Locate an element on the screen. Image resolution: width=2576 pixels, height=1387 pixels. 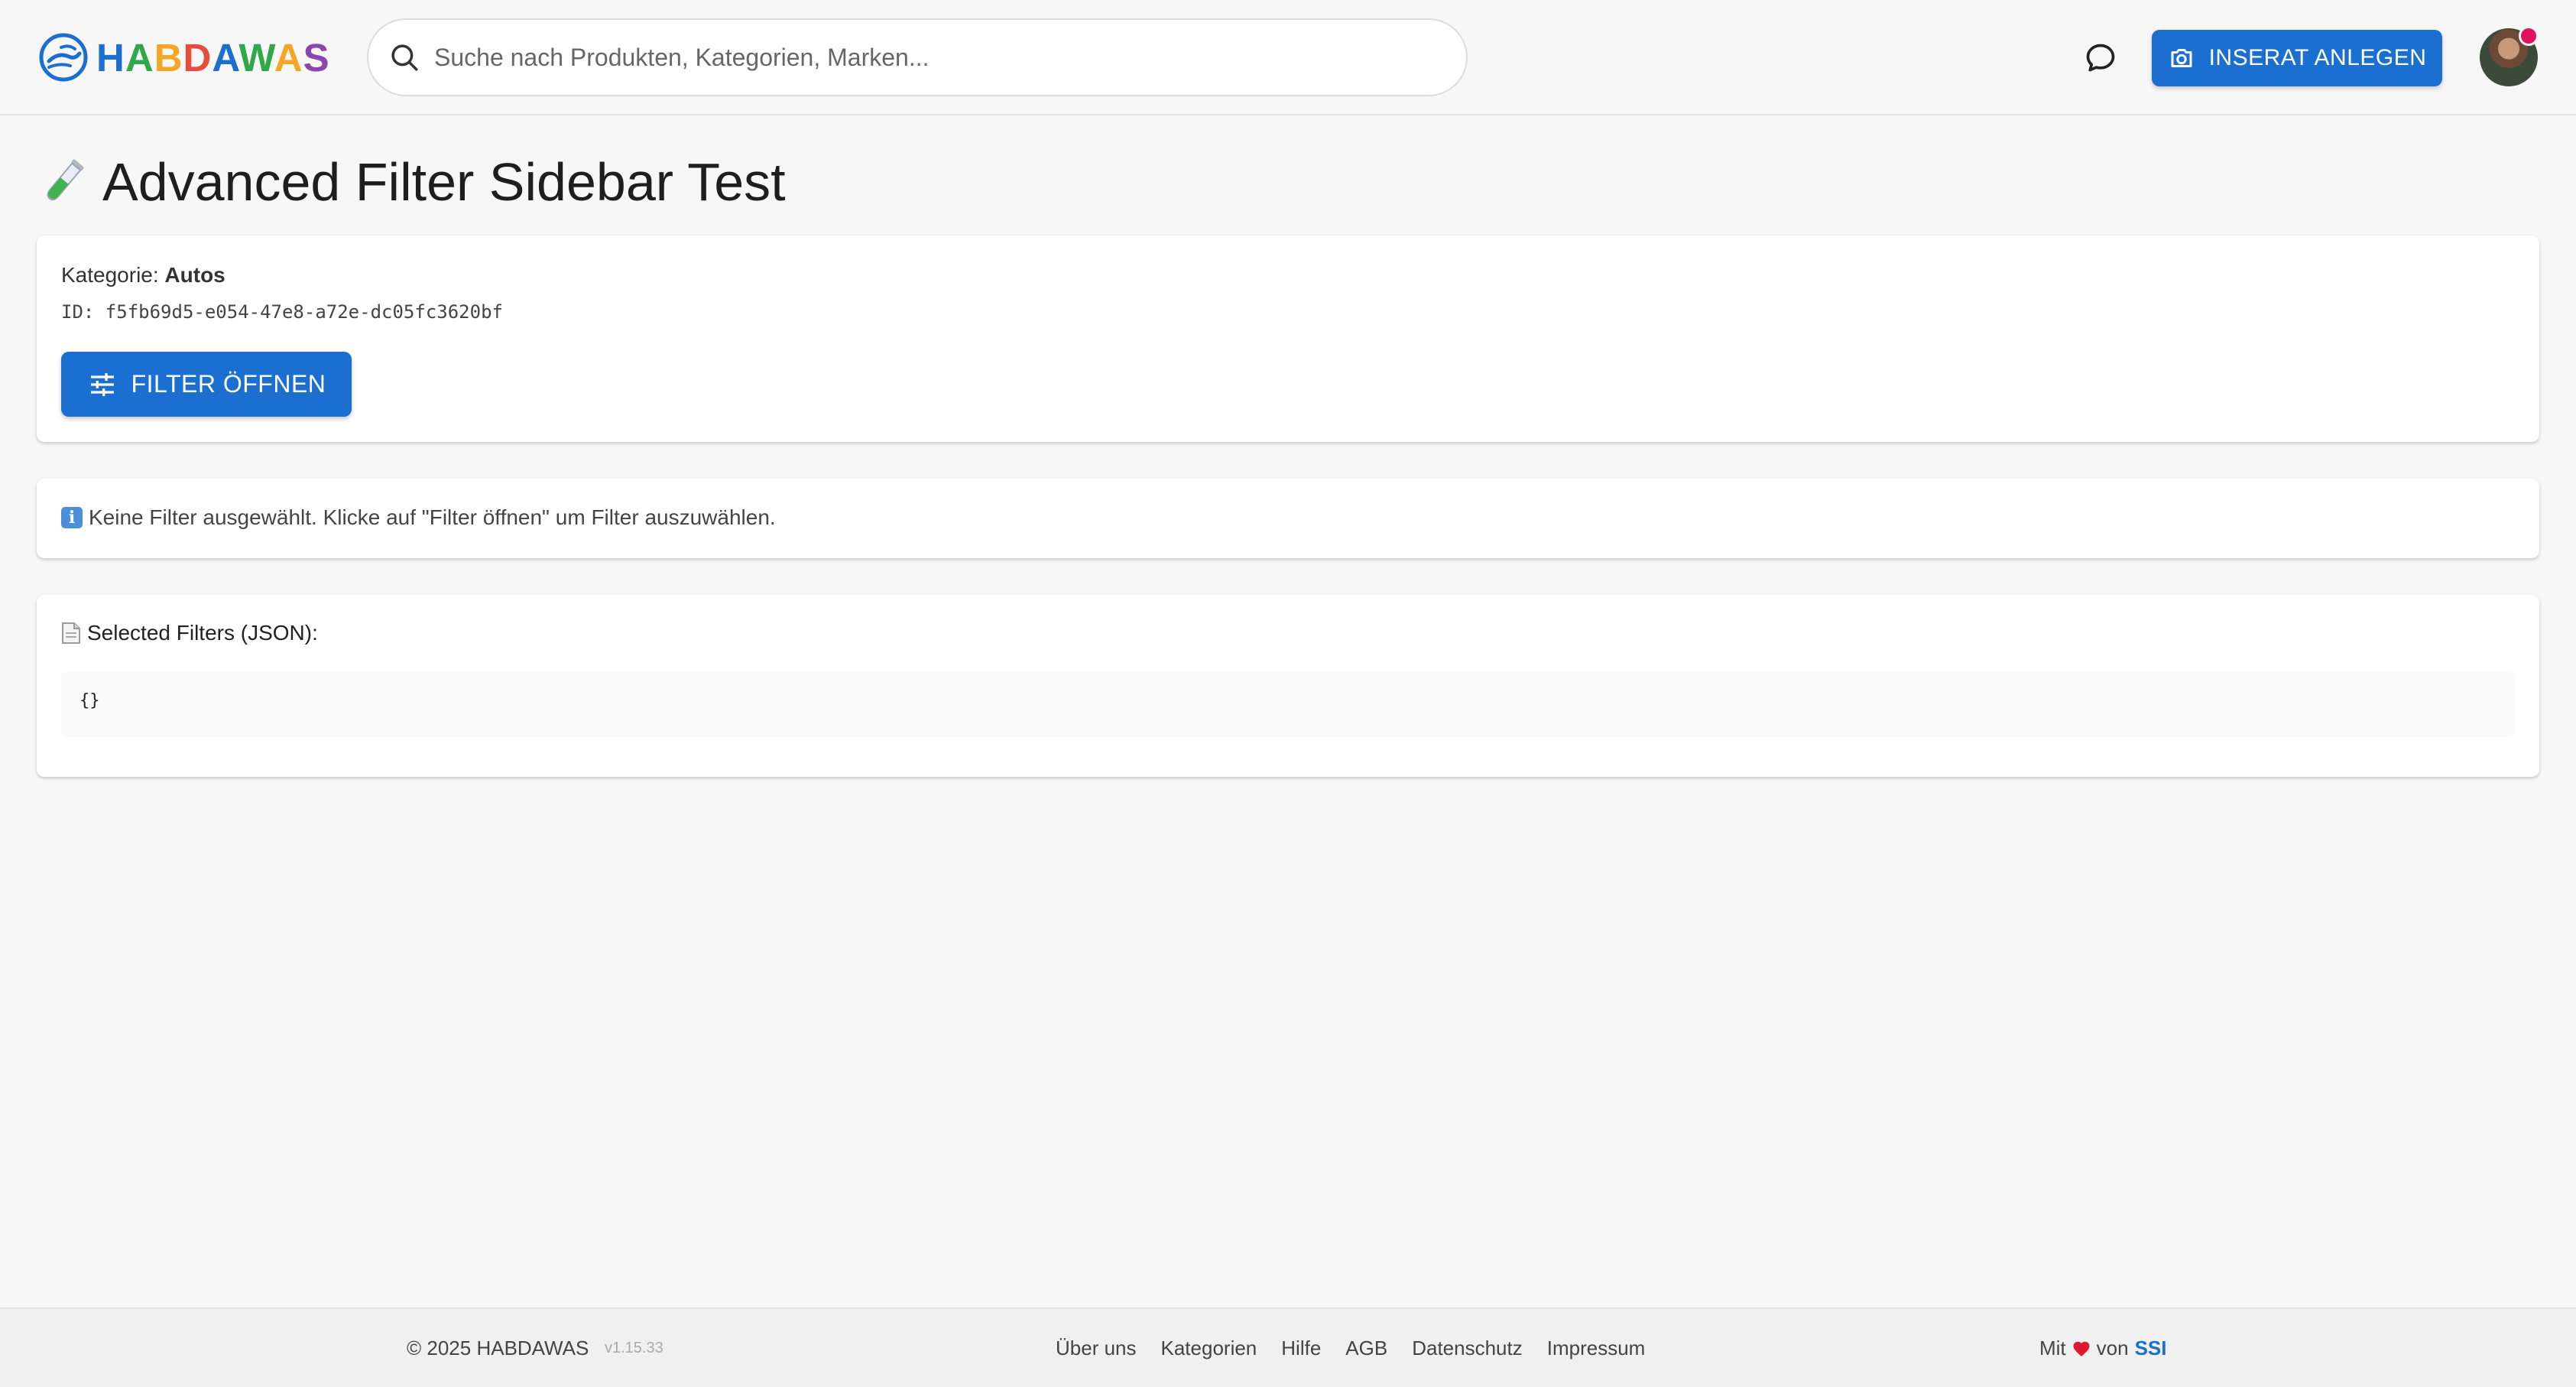
category-label: Kategorie: is located at coordinates (113, 275).